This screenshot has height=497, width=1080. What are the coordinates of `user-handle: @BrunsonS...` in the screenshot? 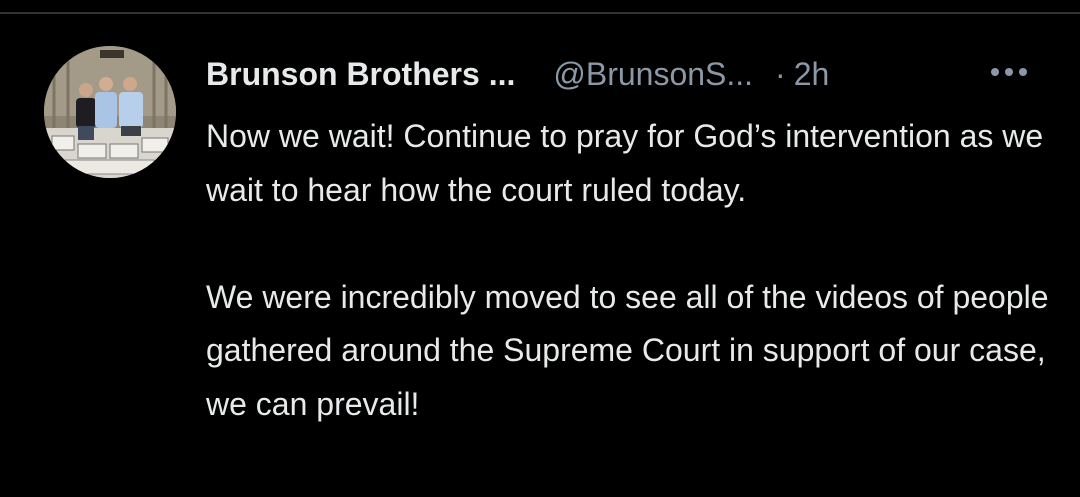 It's located at (653, 74).